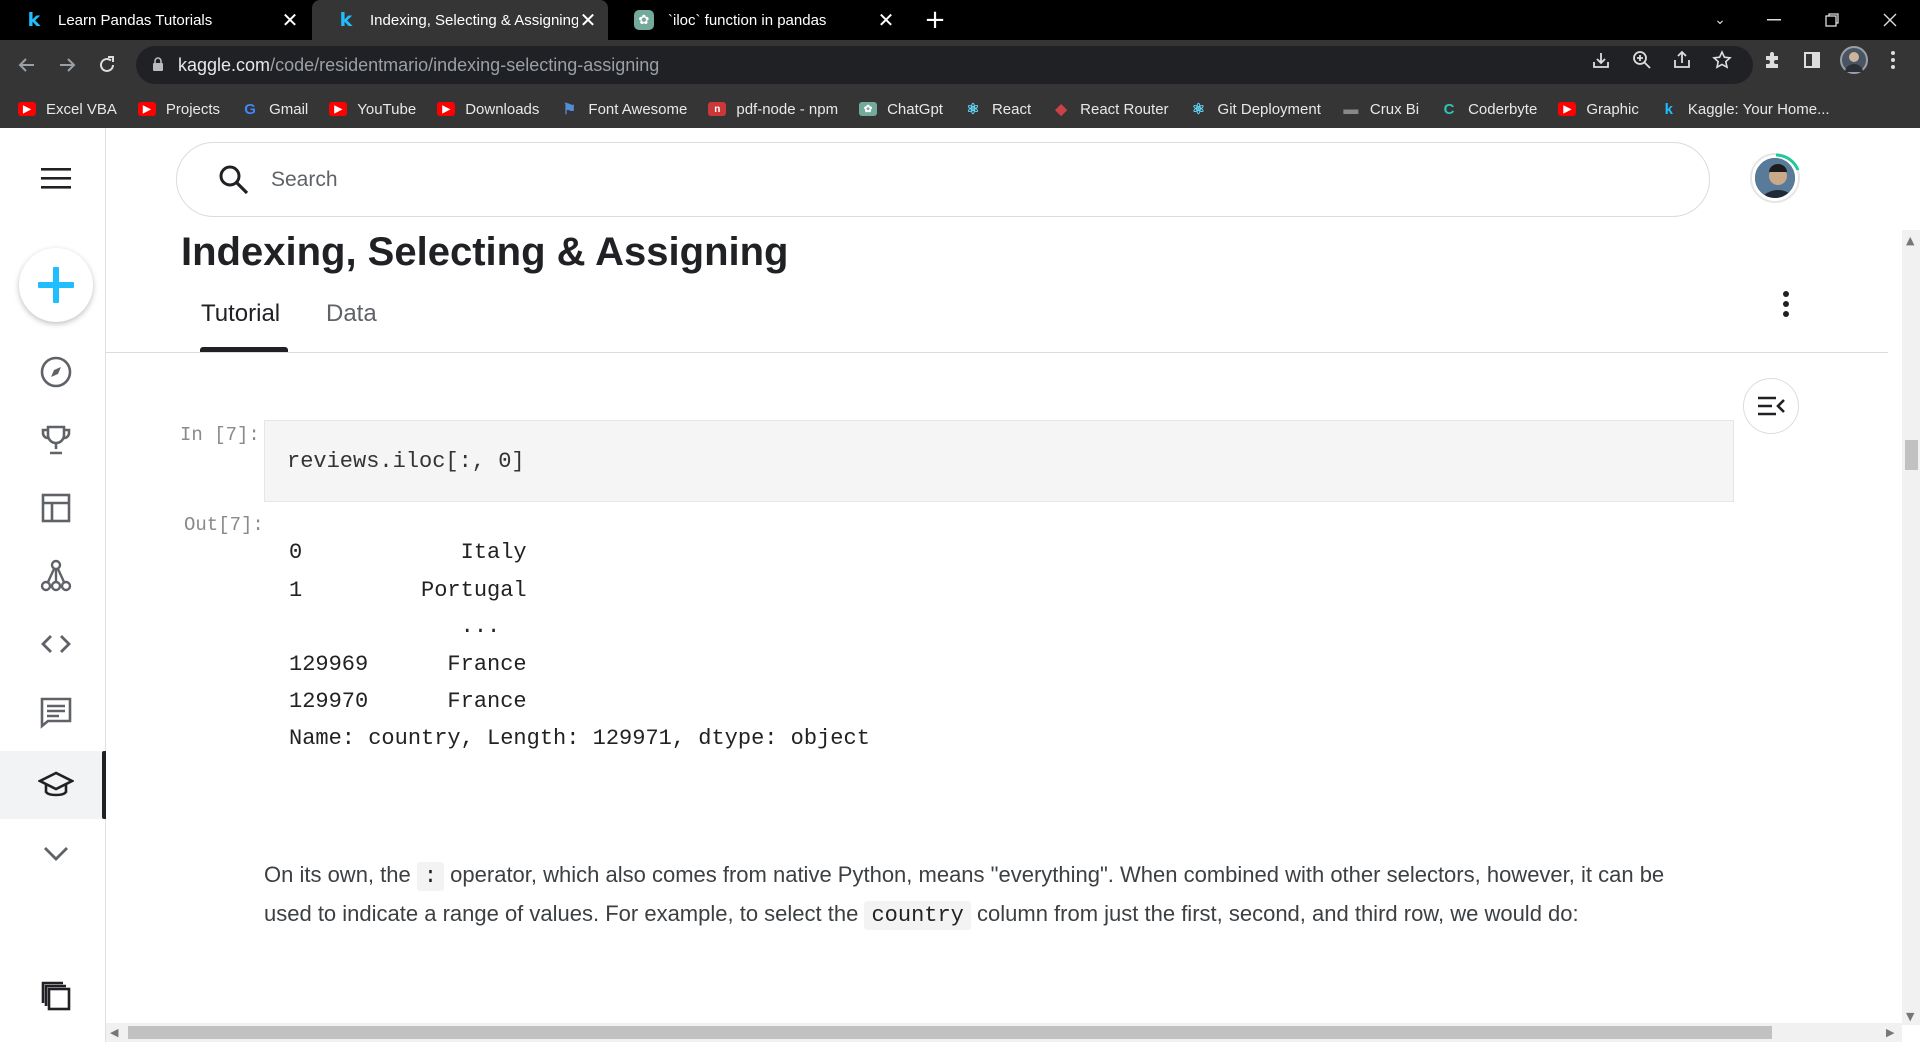 The width and height of the screenshot is (1920, 1042). I want to click on vertical-scrollbar: ▲ ▼, so click(1911, 627).